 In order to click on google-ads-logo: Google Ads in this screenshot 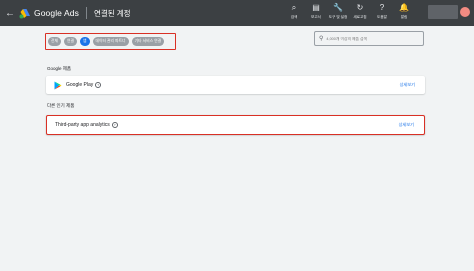, I will do `click(49, 13)`.